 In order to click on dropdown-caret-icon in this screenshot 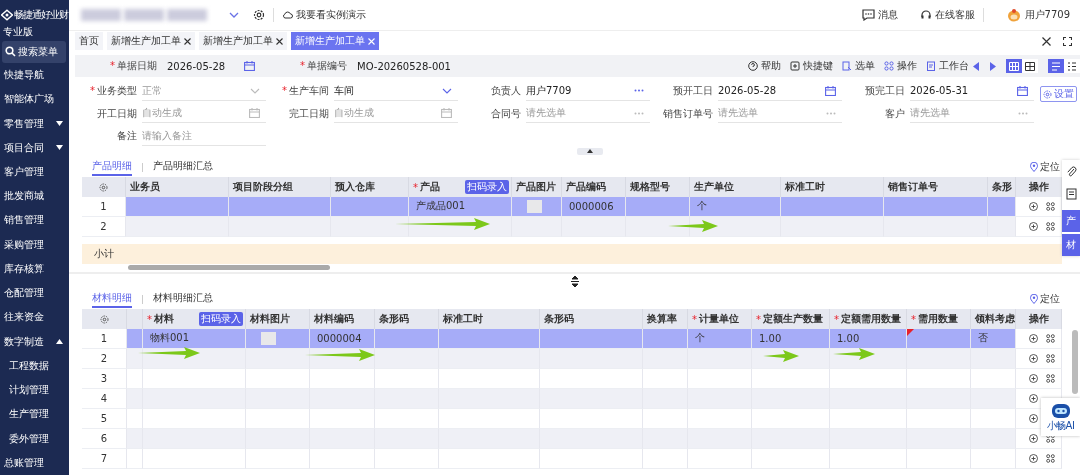, I will do `click(234, 15)`.